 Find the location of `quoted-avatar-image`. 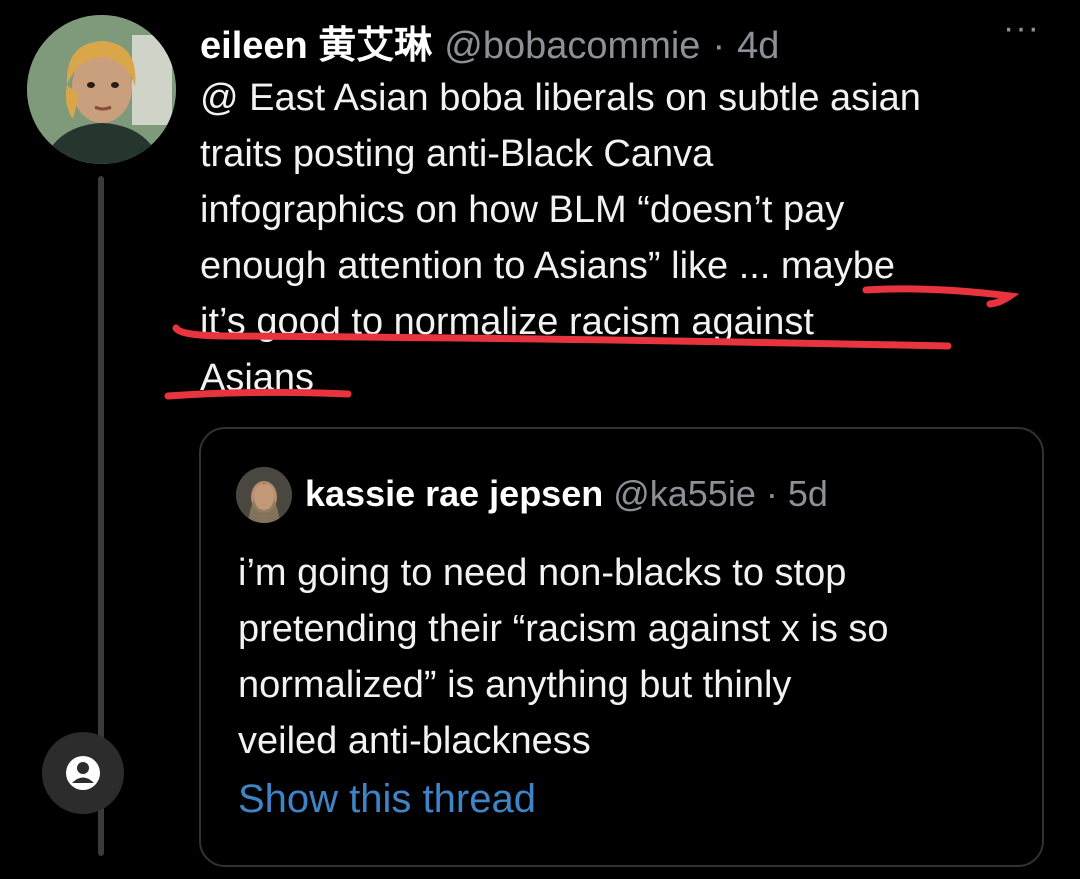

quoted-avatar-image is located at coordinates (264, 495).